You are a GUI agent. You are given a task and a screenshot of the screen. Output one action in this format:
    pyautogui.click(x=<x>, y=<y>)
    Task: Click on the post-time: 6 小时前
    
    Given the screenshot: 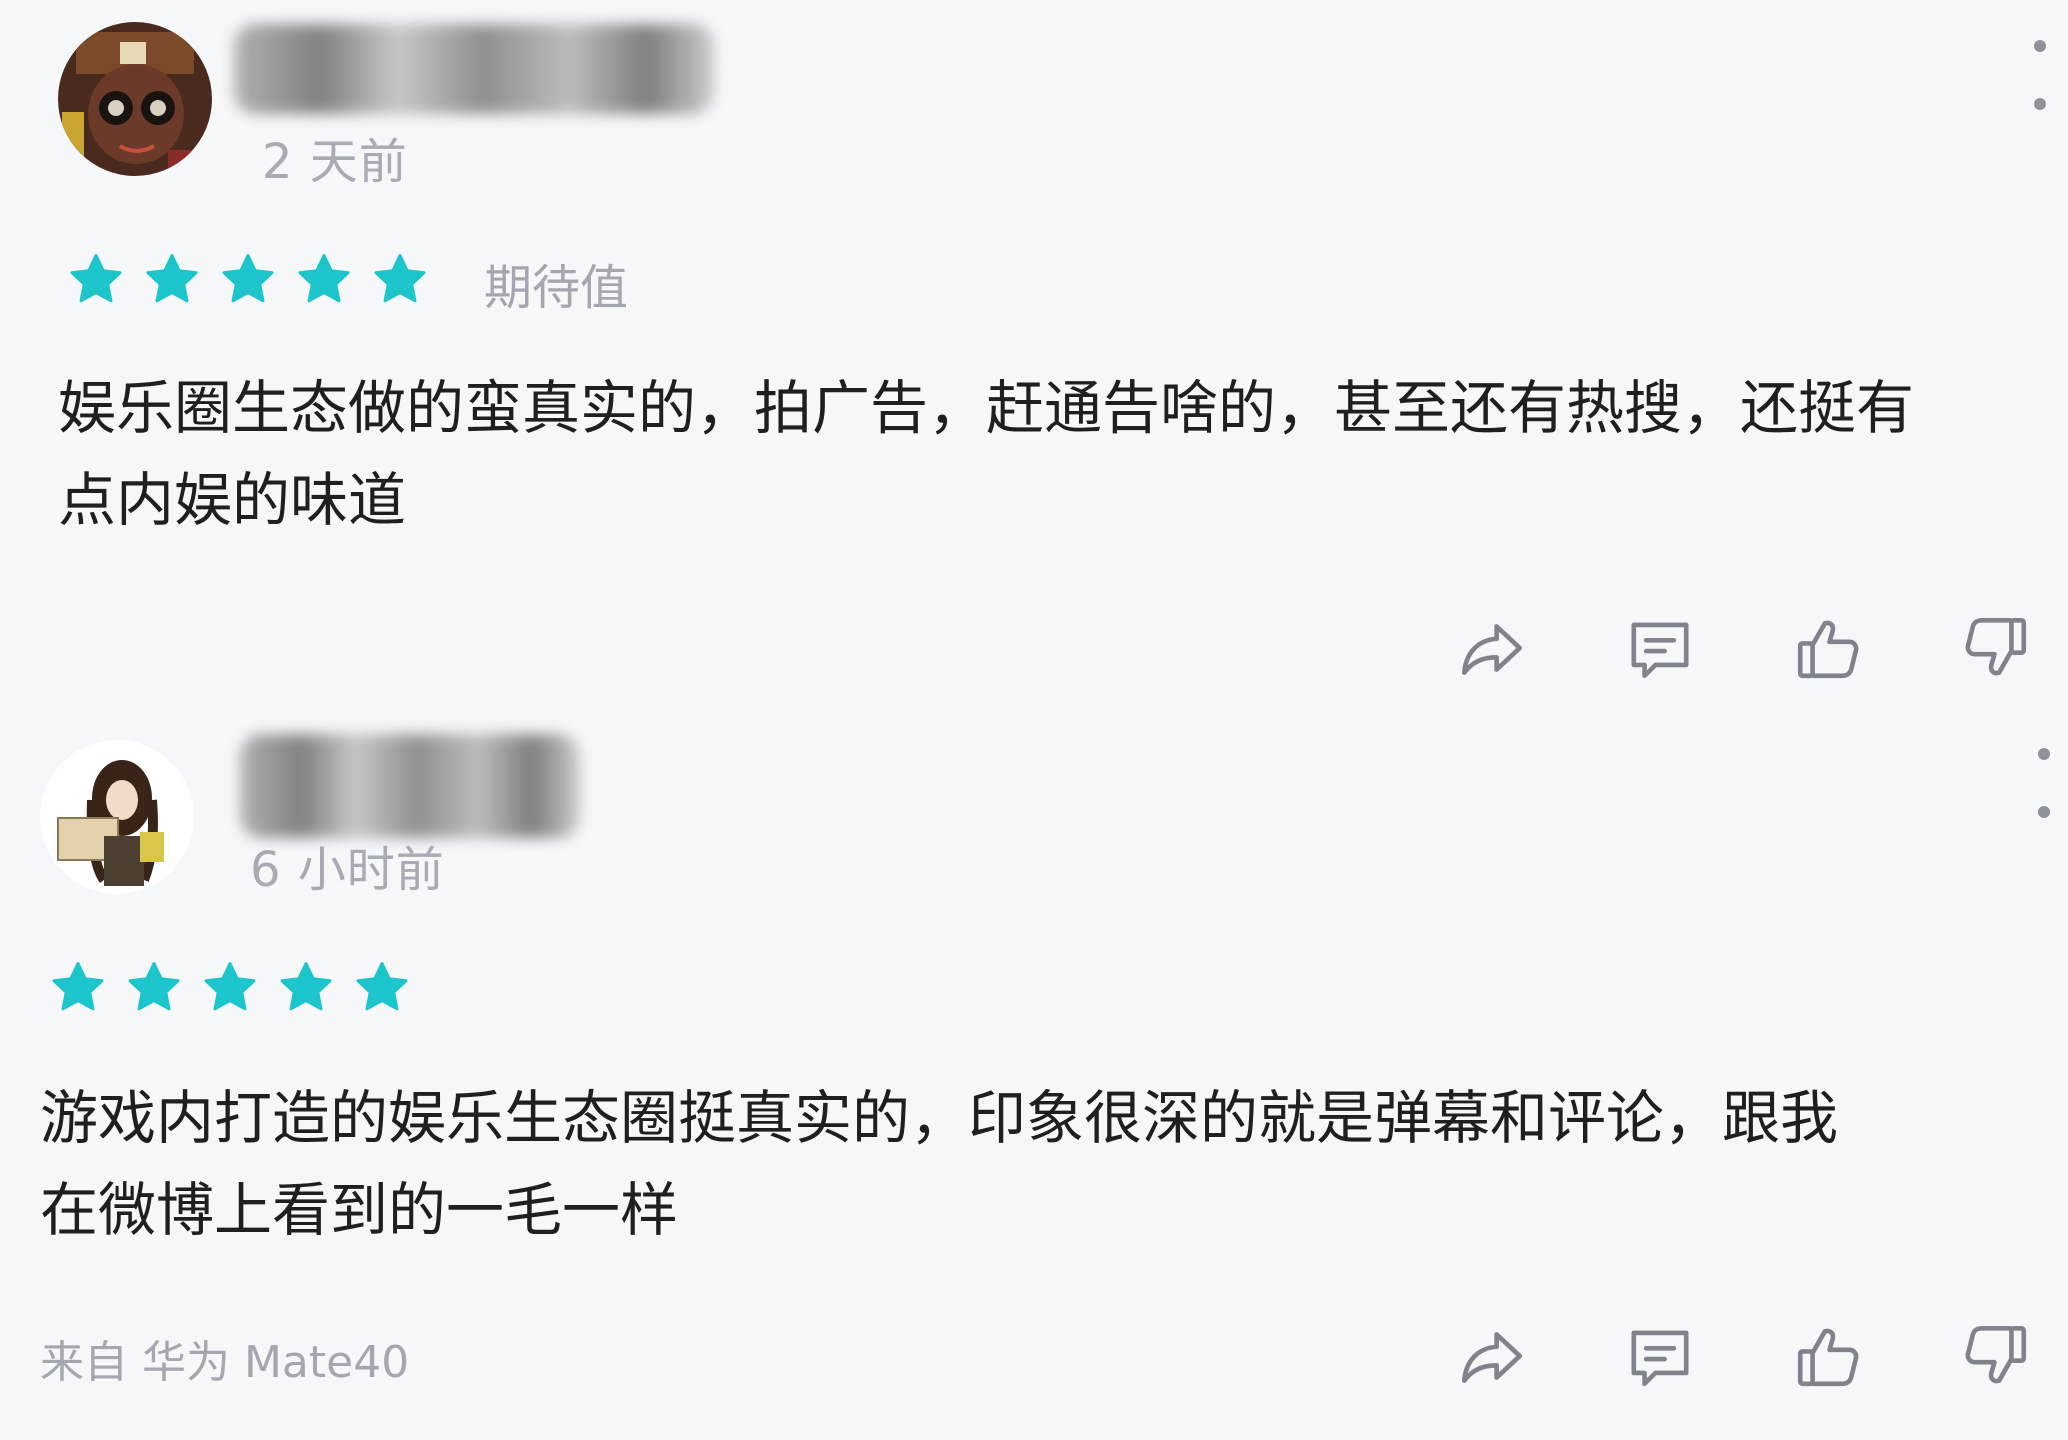 What is the action you would take?
    pyautogui.click(x=347, y=870)
    